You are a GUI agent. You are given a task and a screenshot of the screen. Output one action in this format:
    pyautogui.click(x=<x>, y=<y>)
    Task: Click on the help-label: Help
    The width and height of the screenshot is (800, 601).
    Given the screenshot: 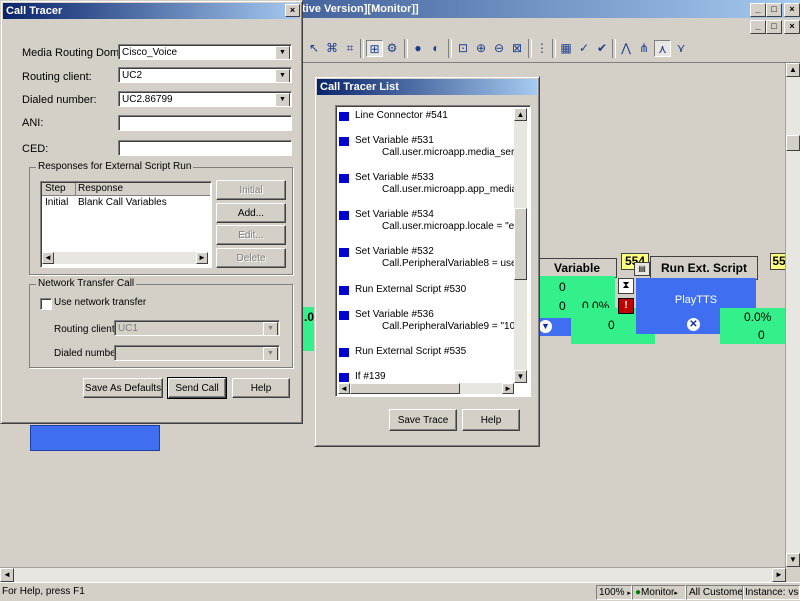 What is the action you would take?
    pyautogui.click(x=261, y=388)
    